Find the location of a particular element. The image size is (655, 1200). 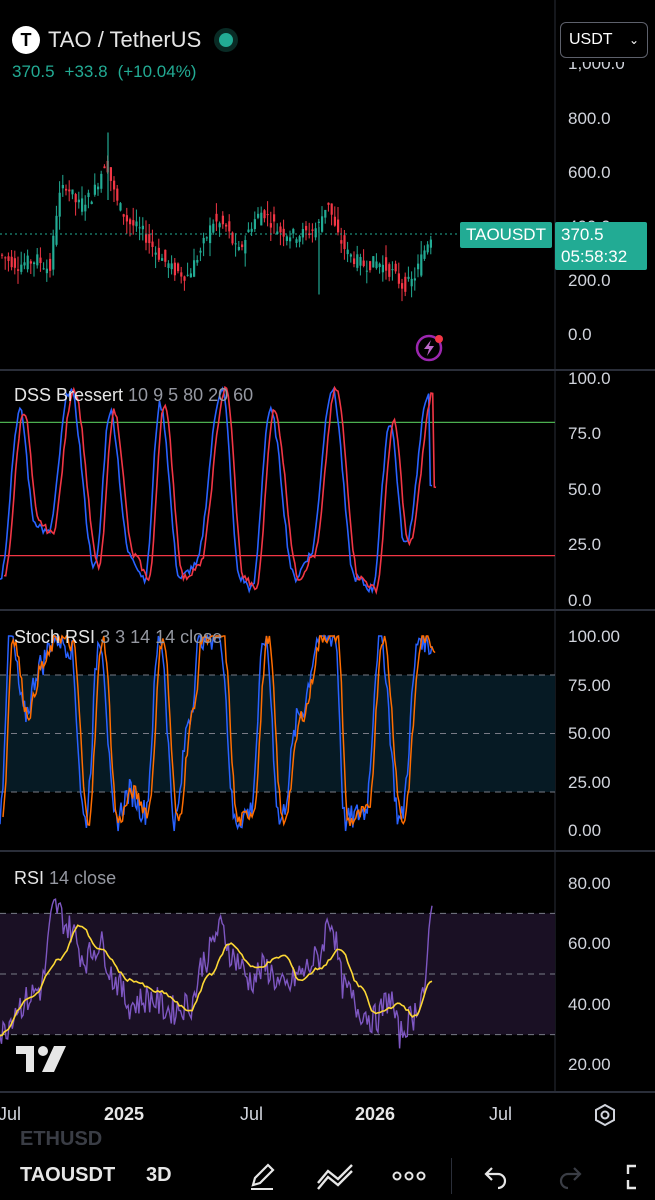

price-axis-label: 0.0 is located at coordinates (580, 334).